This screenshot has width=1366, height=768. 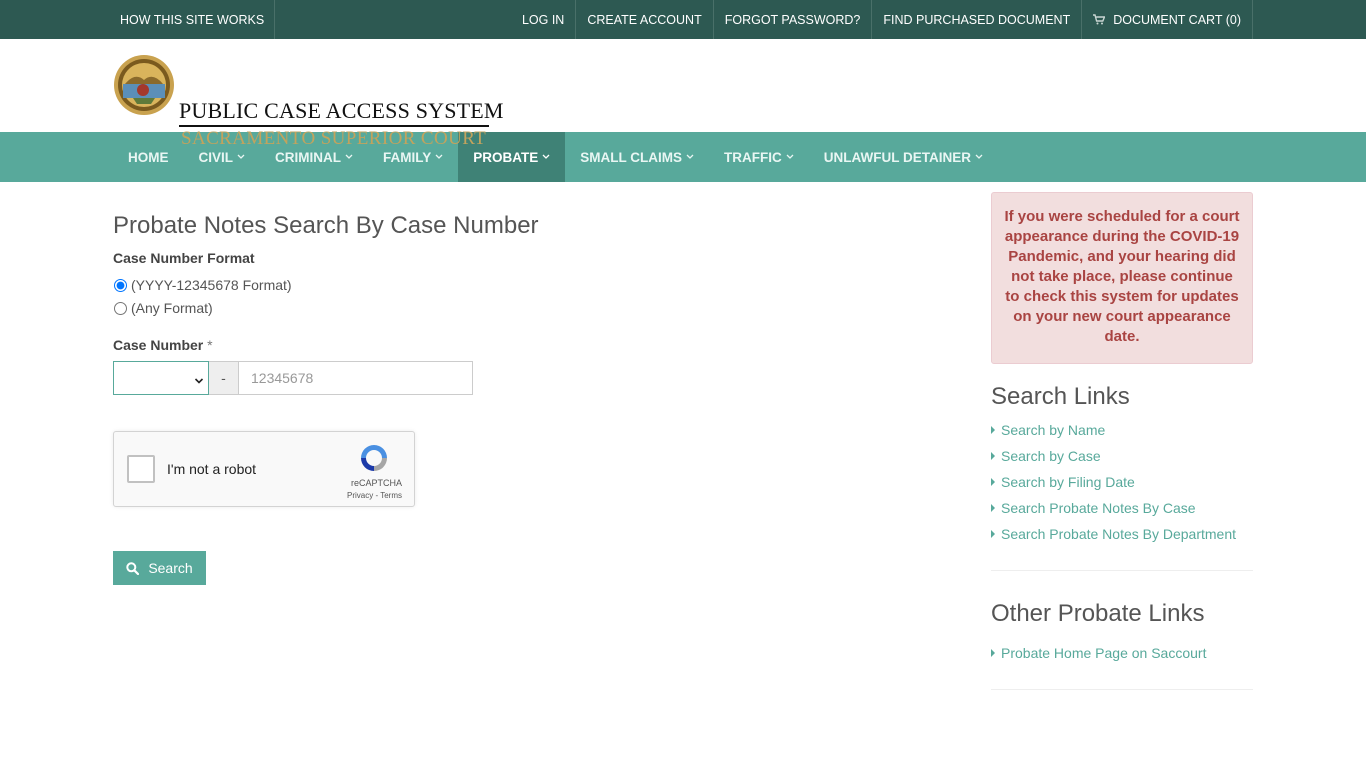 I want to click on probate-home-page-link: Probate Home Page on Saccourt, so click(x=1098, y=653).